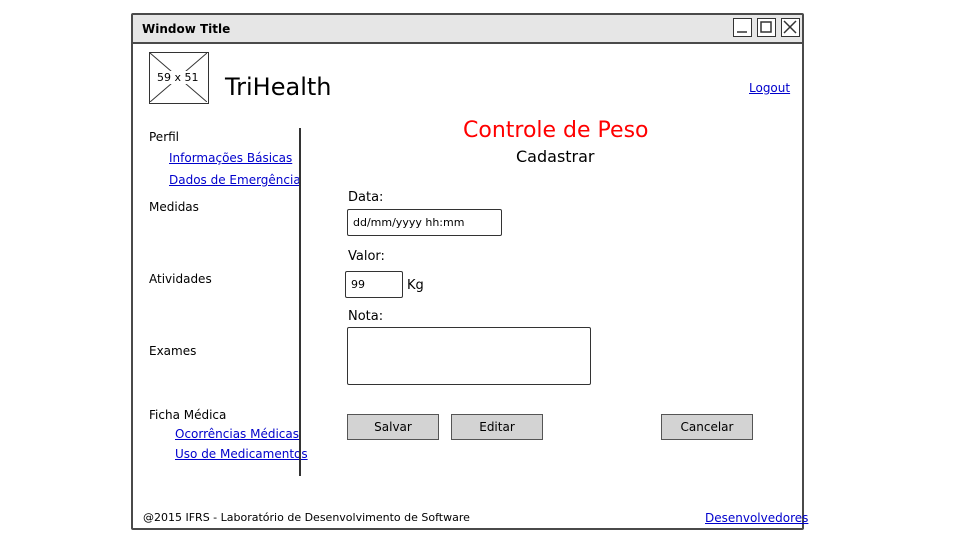 This screenshot has width=977, height=539. I want to click on nav-perfil: Perfil, so click(164, 137).